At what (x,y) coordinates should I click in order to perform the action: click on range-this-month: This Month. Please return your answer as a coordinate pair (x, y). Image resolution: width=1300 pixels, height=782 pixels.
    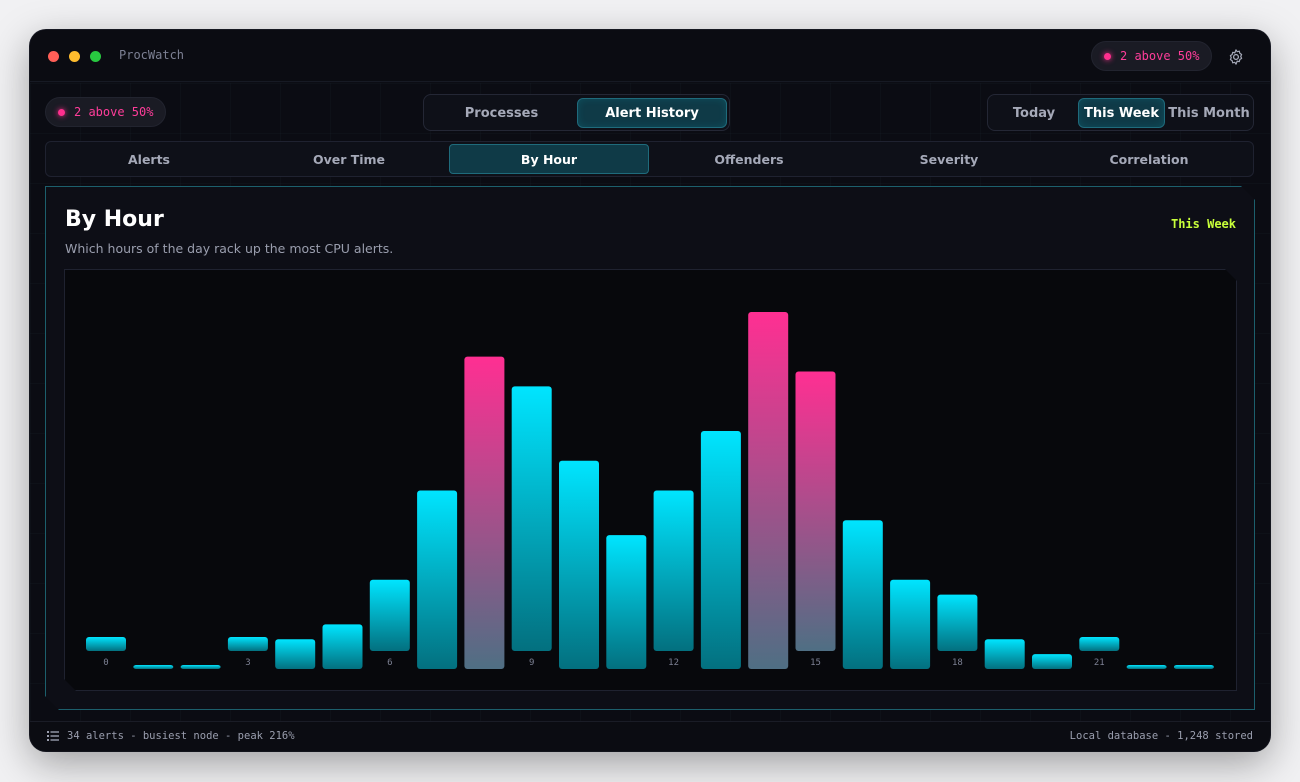
    Looking at the image, I should click on (1209, 113).